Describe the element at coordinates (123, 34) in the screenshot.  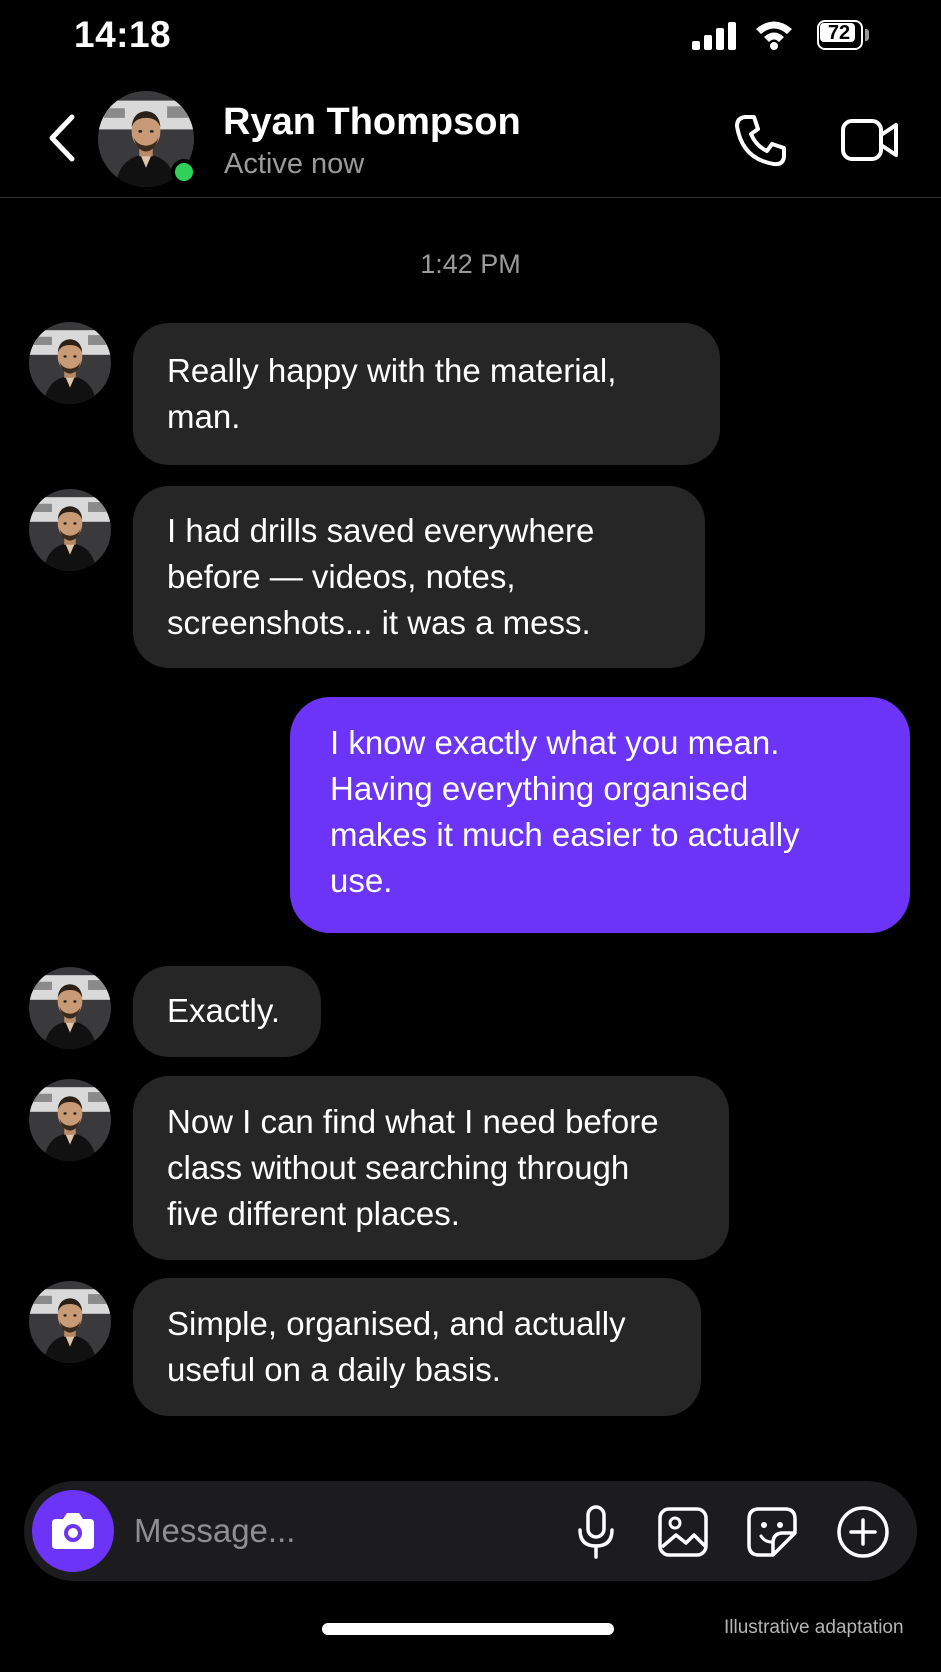
I see `status-time: 14:18` at that location.